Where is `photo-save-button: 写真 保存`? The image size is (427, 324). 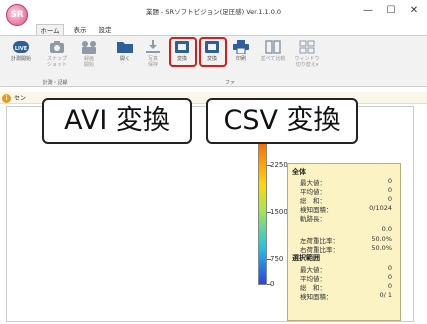
photo-save-button: 写真 保存 is located at coordinates (153, 60).